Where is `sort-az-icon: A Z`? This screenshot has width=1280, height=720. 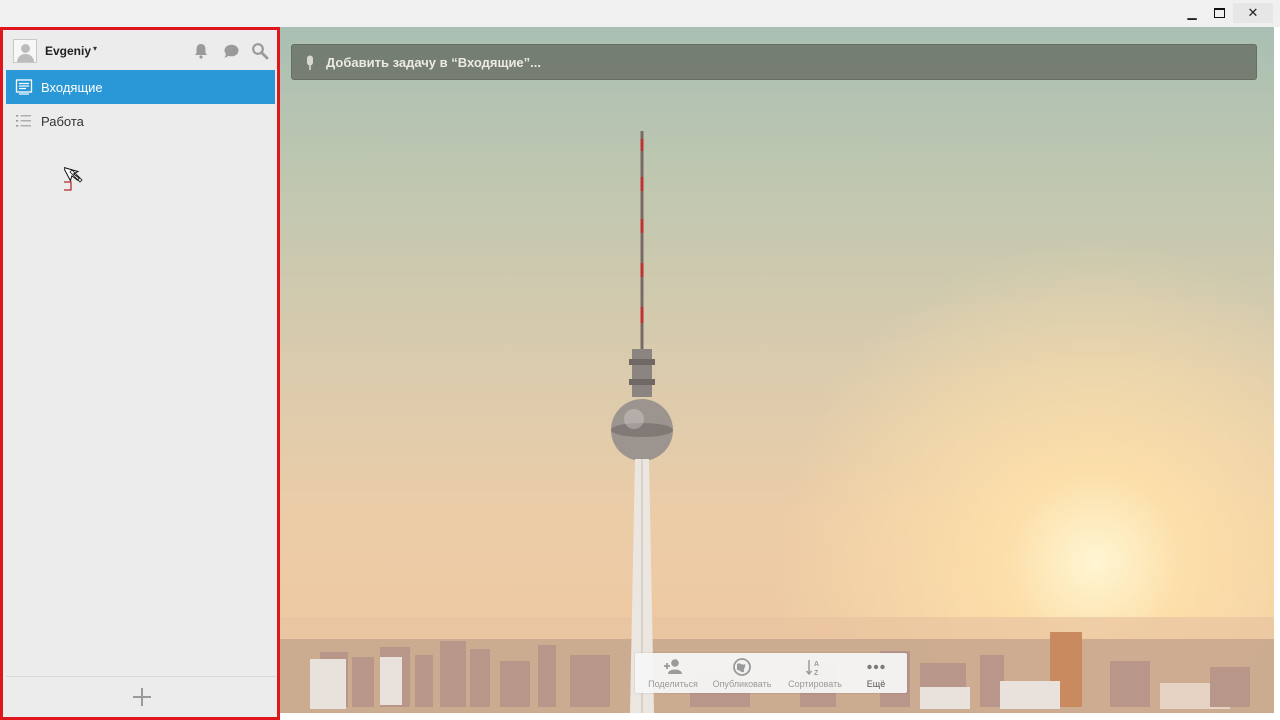 sort-az-icon: A Z is located at coordinates (812, 668).